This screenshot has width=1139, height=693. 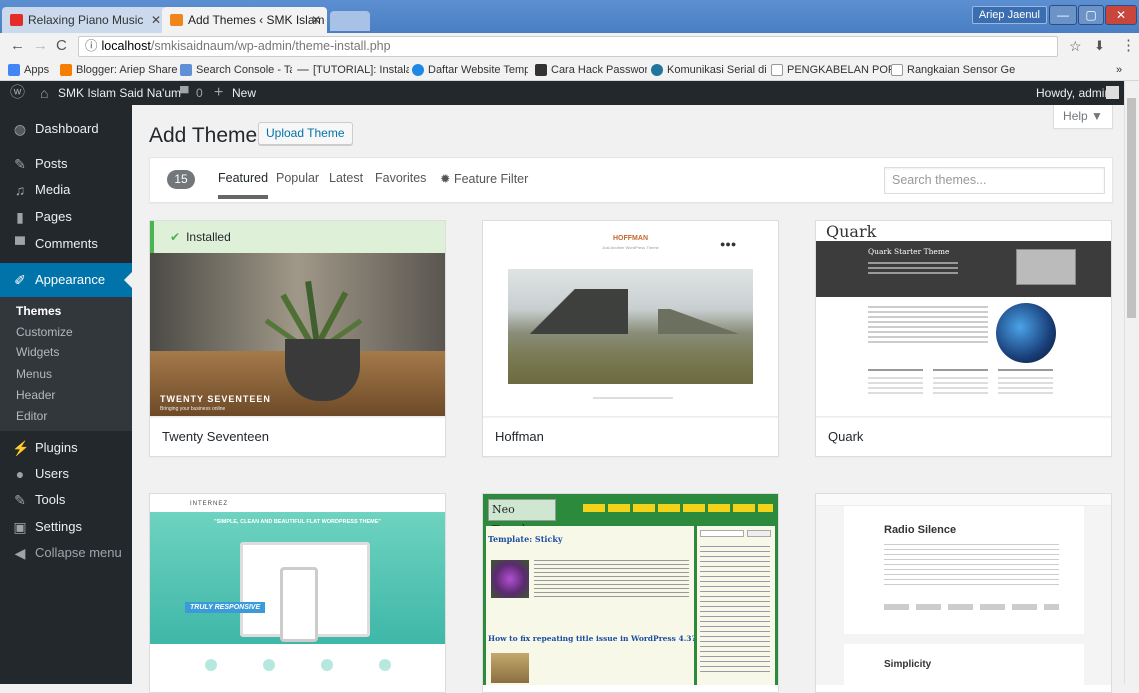 What do you see at coordinates (119, 70) in the screenshot?
I see `bookmark-blogger: Blogger: Ariep Share` at bounding box center [119, 70].